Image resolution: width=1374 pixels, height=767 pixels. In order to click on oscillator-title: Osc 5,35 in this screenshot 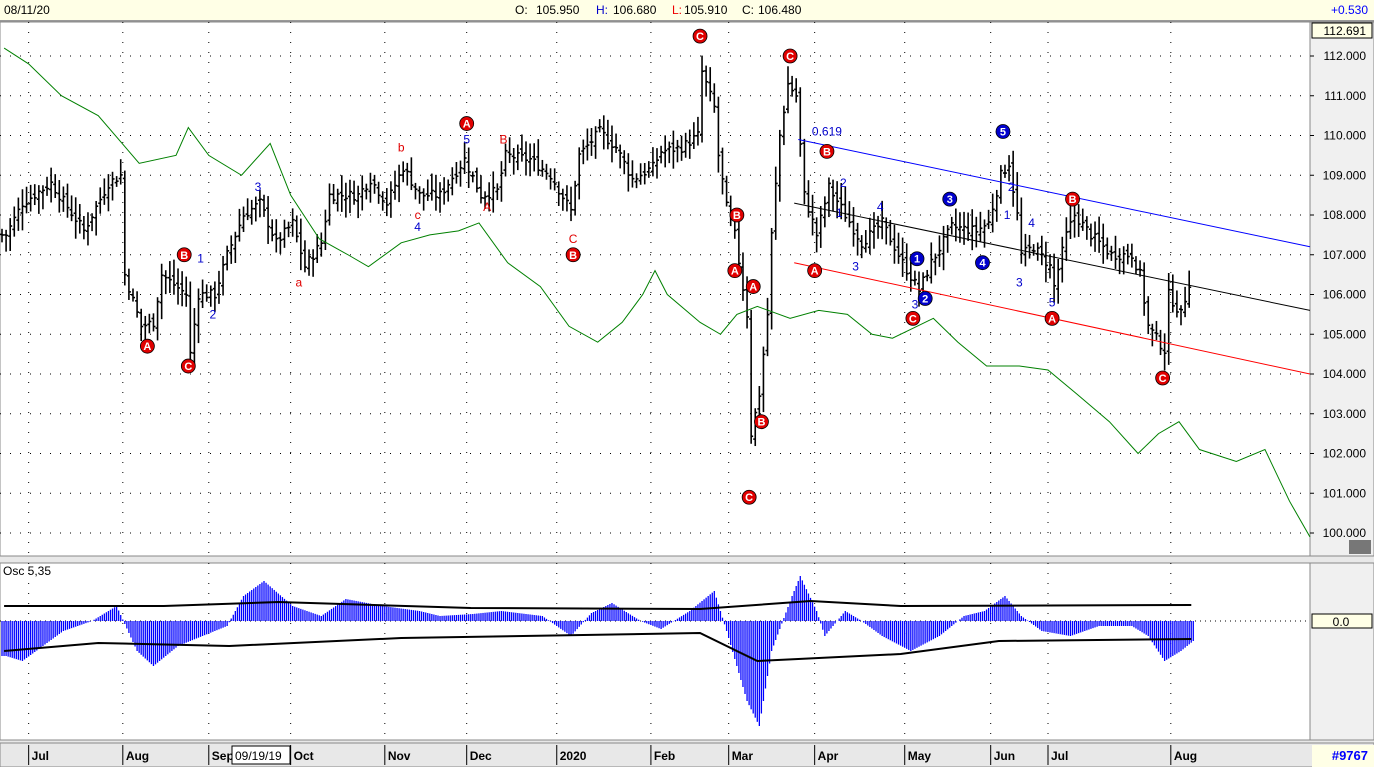, I will do `click(27, 571)`.